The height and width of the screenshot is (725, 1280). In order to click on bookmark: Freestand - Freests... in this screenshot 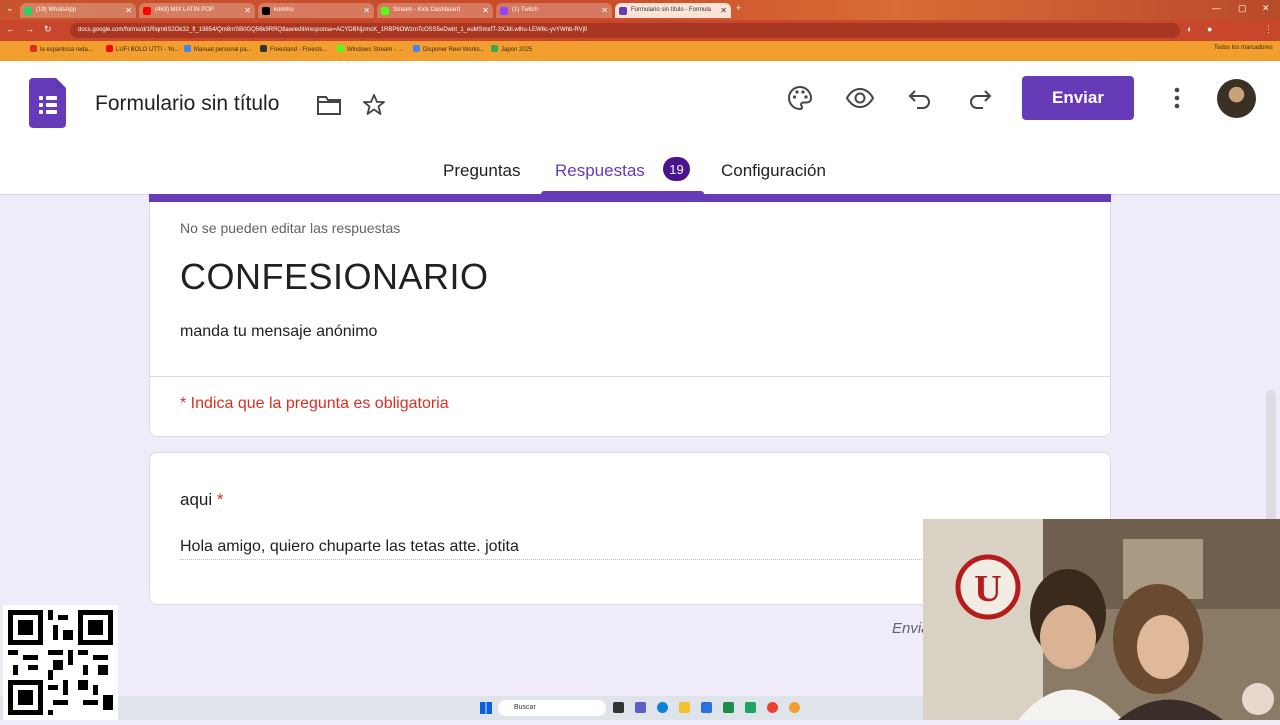, I will do `click(293, 49)`.